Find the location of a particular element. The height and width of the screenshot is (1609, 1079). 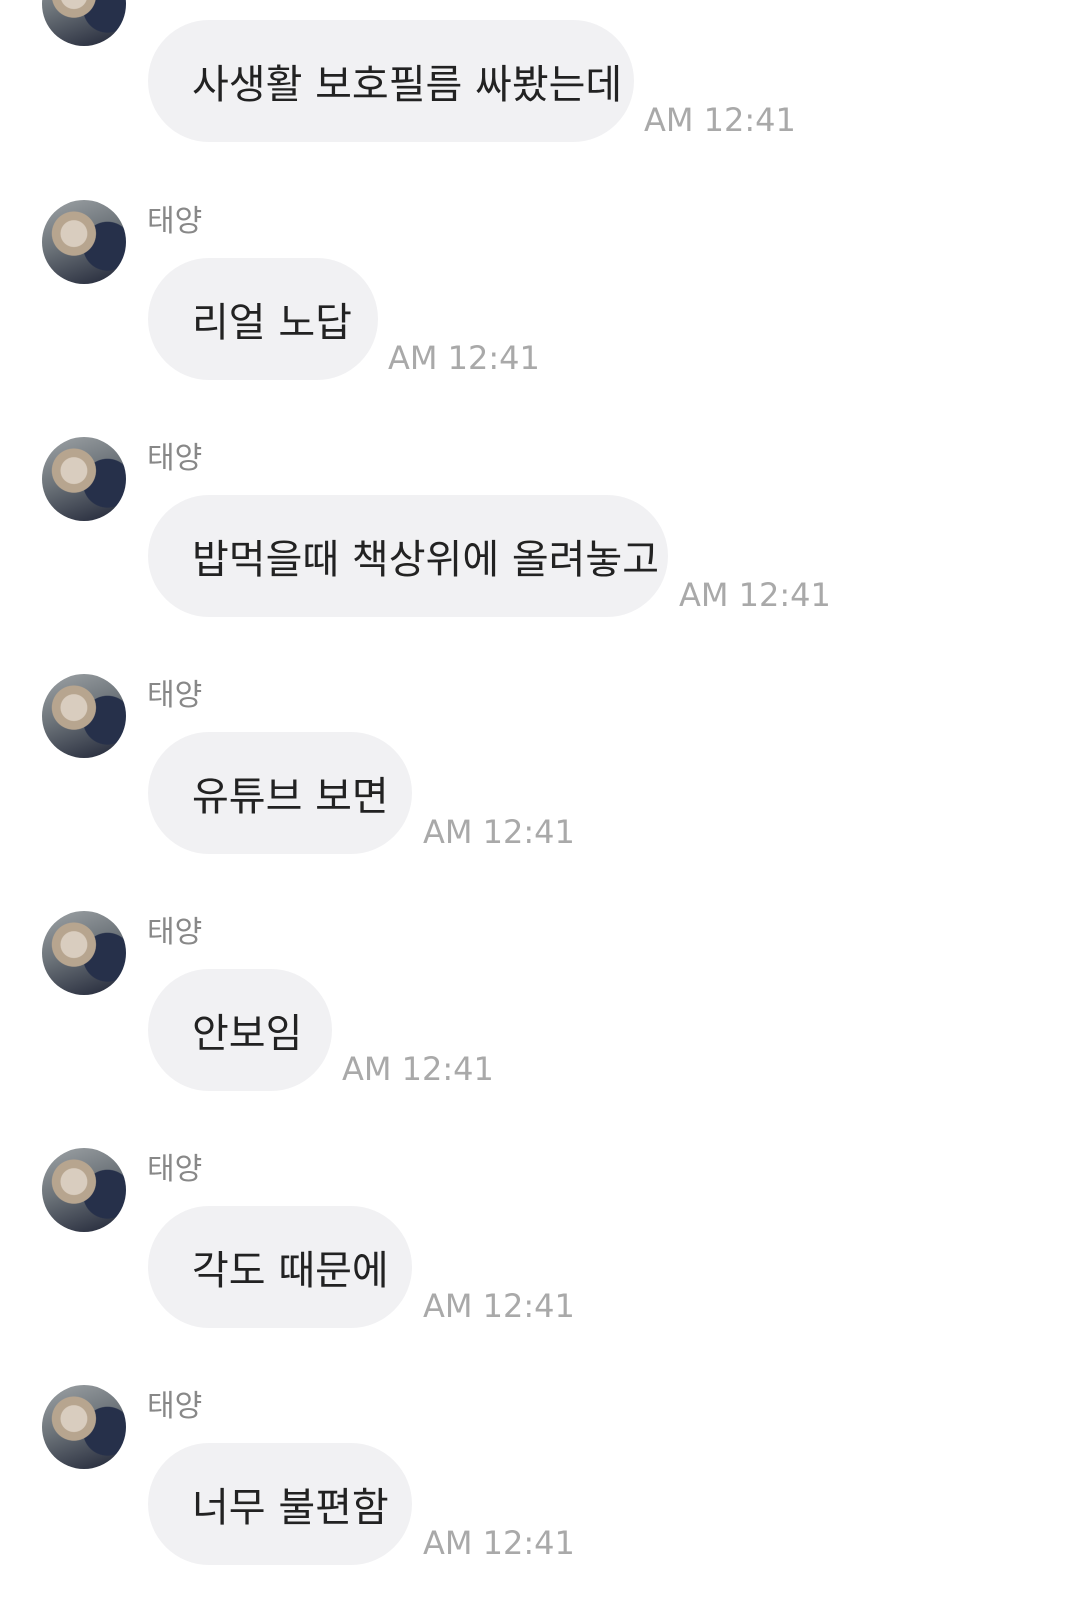

message-bubble: 각도 때문에 is located at coordinates (280, 1267).